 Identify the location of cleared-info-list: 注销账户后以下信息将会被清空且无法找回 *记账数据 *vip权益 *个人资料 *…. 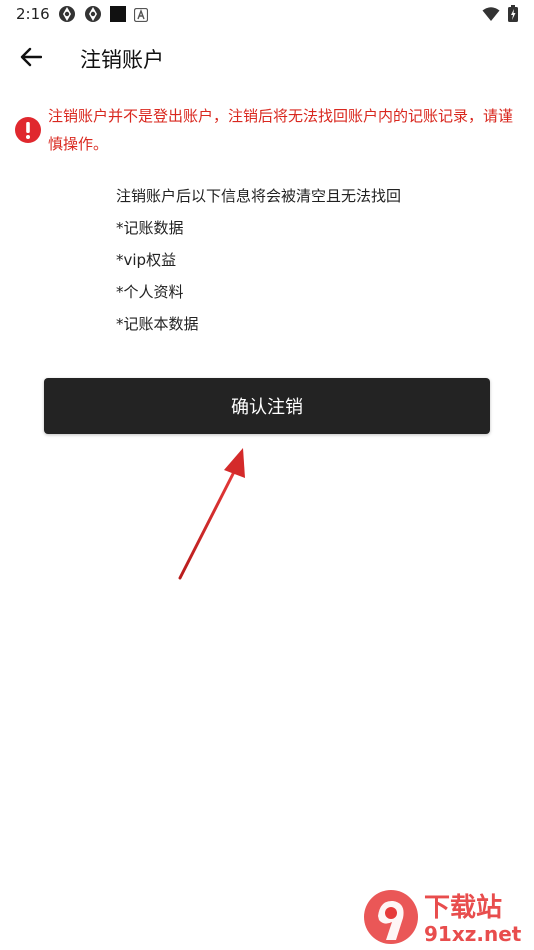
(258, 260).